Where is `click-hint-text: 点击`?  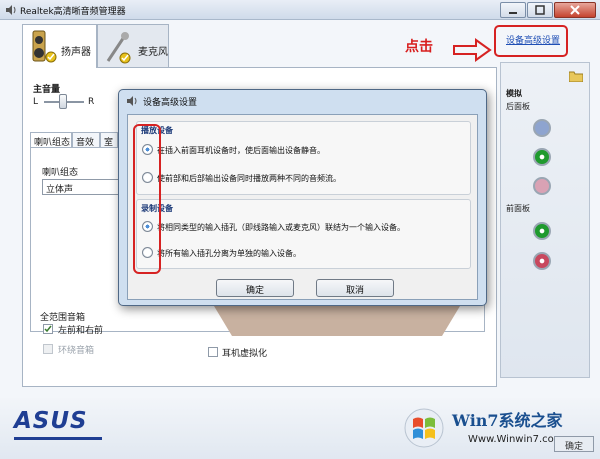 click-hint-text: 点击 is located at coordinates (419, 47).